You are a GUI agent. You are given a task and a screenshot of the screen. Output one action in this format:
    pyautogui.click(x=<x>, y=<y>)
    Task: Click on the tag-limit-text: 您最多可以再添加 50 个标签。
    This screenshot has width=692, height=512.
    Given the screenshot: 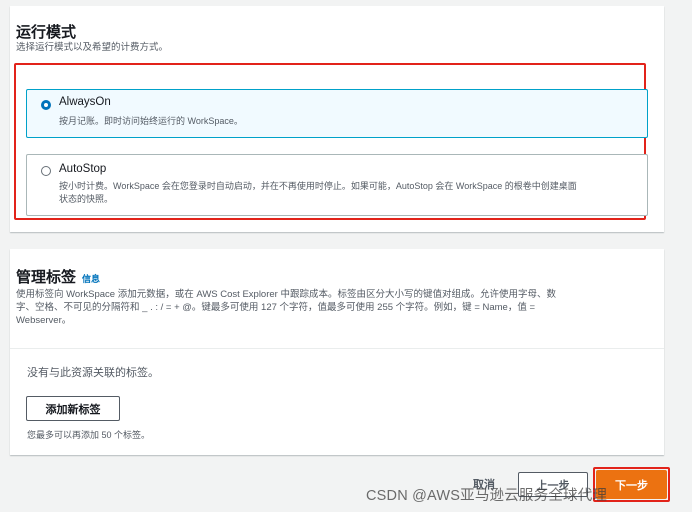 What is the action you would take?
    pyautogui.click(x=89, y=435)
    